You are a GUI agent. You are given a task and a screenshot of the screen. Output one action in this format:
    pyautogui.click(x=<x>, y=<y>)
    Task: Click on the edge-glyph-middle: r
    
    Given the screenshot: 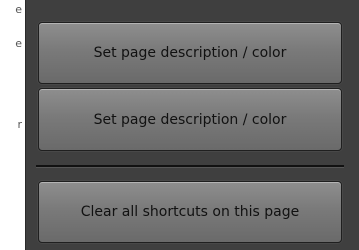 What is the action you would take?
    pyautogui.click(x=19, y=124)
    